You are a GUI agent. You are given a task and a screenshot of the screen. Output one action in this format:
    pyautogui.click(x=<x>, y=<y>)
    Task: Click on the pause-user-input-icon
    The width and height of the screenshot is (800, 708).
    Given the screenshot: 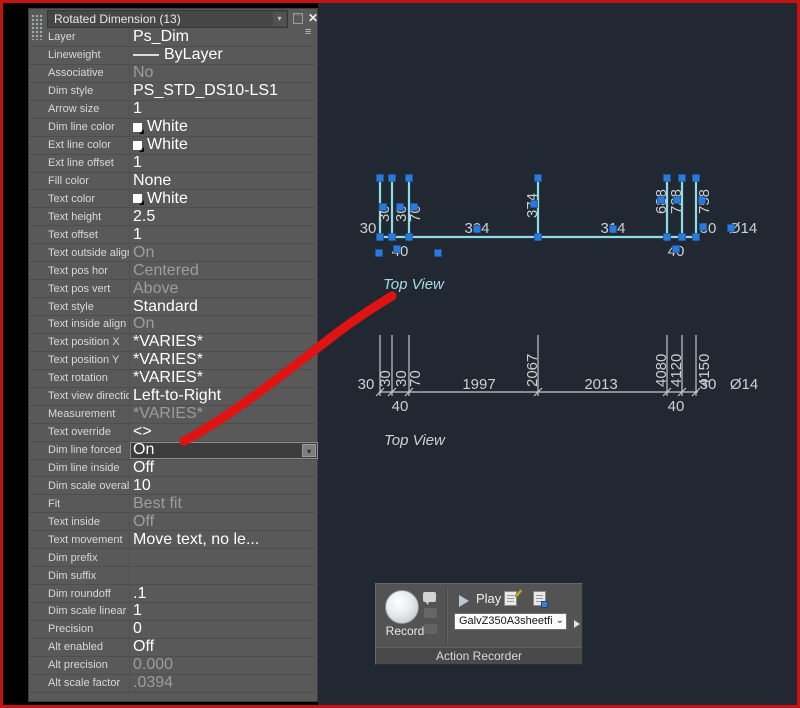 What is the action you would take?
    pyautogui.click(x=430, y=629)
    